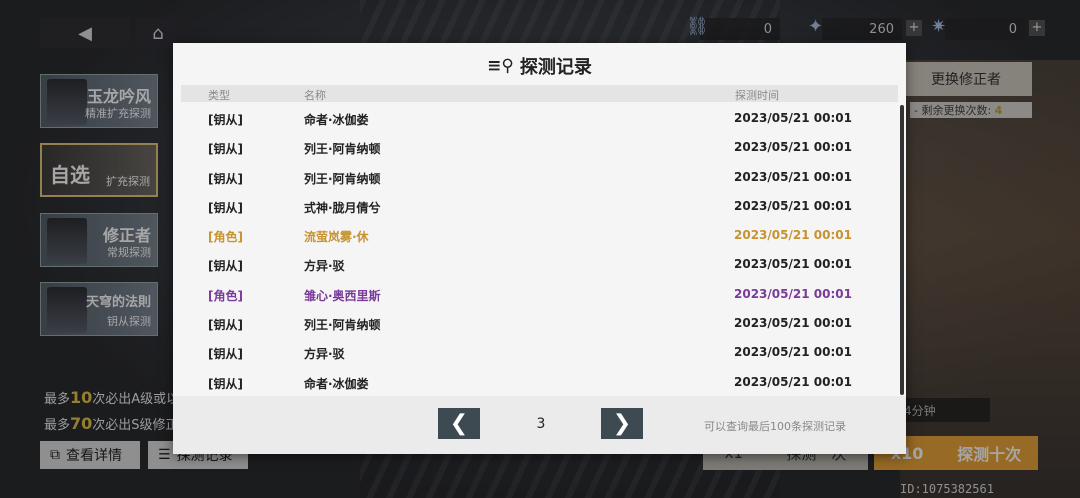  Describe the element at coordinates (219, 95) in the screenshot. I see `header-type: 类型` at that location.